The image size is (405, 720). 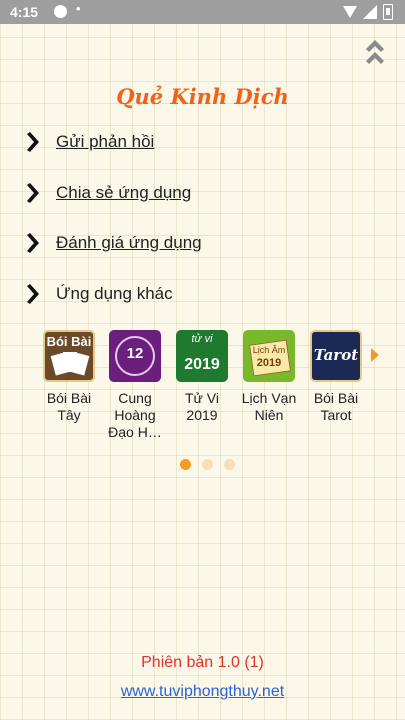 I want to click on wifi-icon, so click(x=350, y=12).